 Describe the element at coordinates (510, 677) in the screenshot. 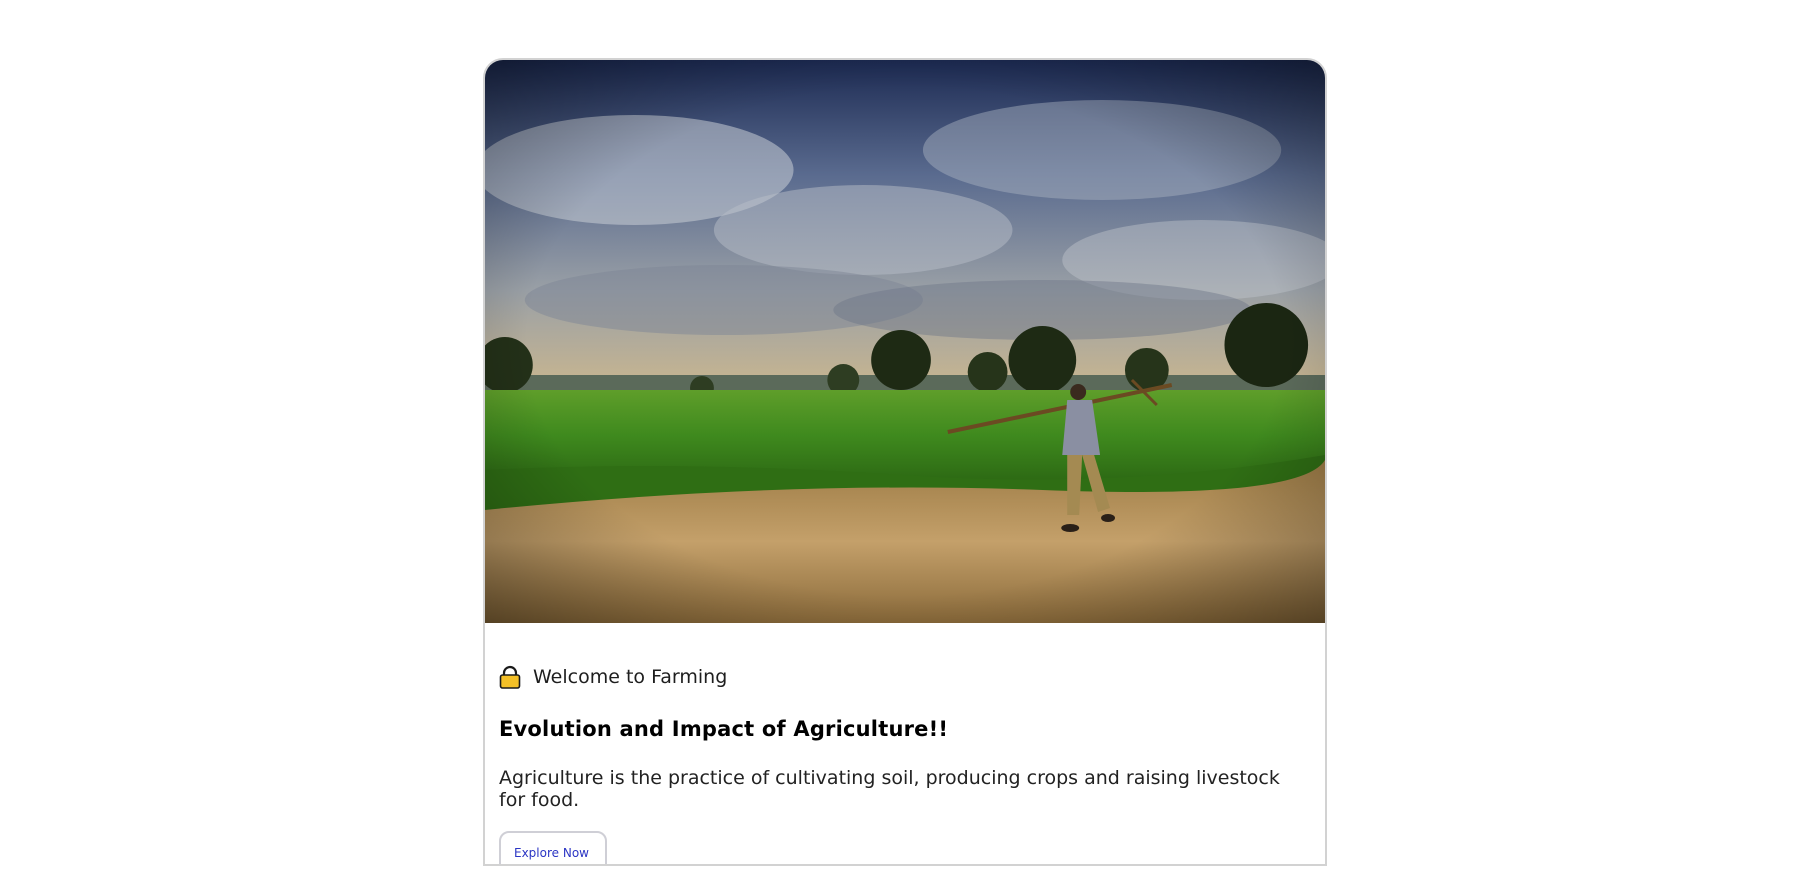

I see `lock-icon` at that location.